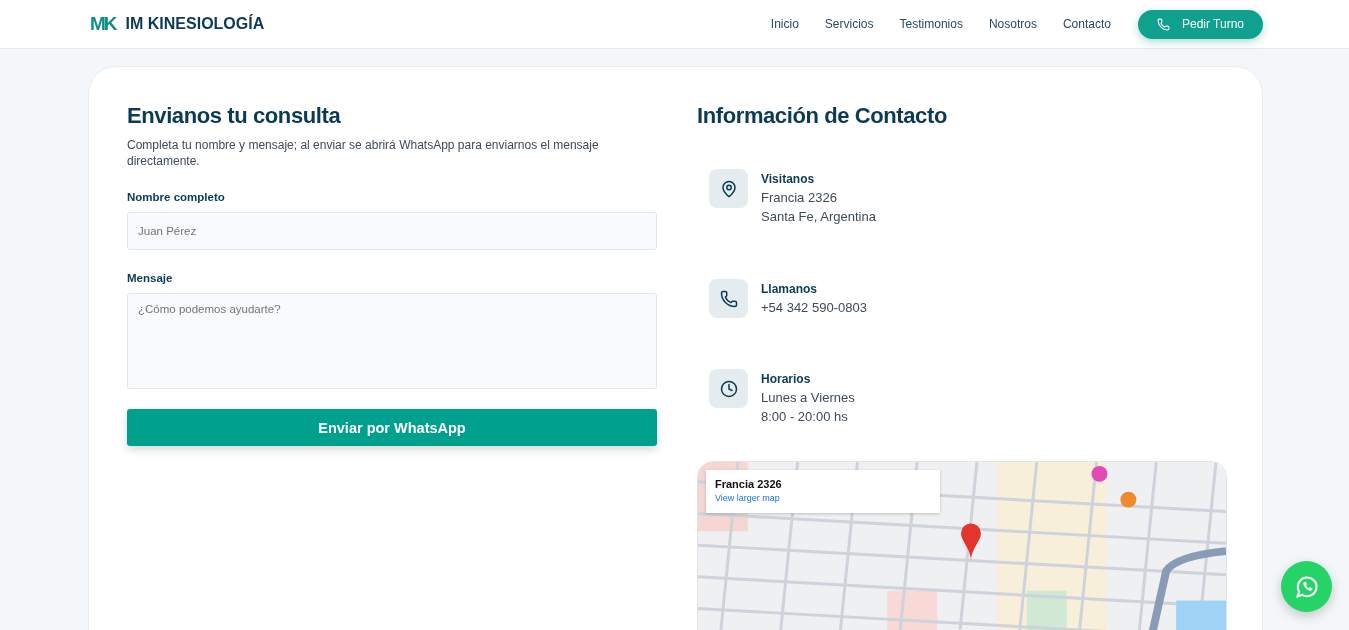 The width and height of the screenshot is (1349, 630). I want to click on form-title: Envianos tu consulta, so click(234, 116).